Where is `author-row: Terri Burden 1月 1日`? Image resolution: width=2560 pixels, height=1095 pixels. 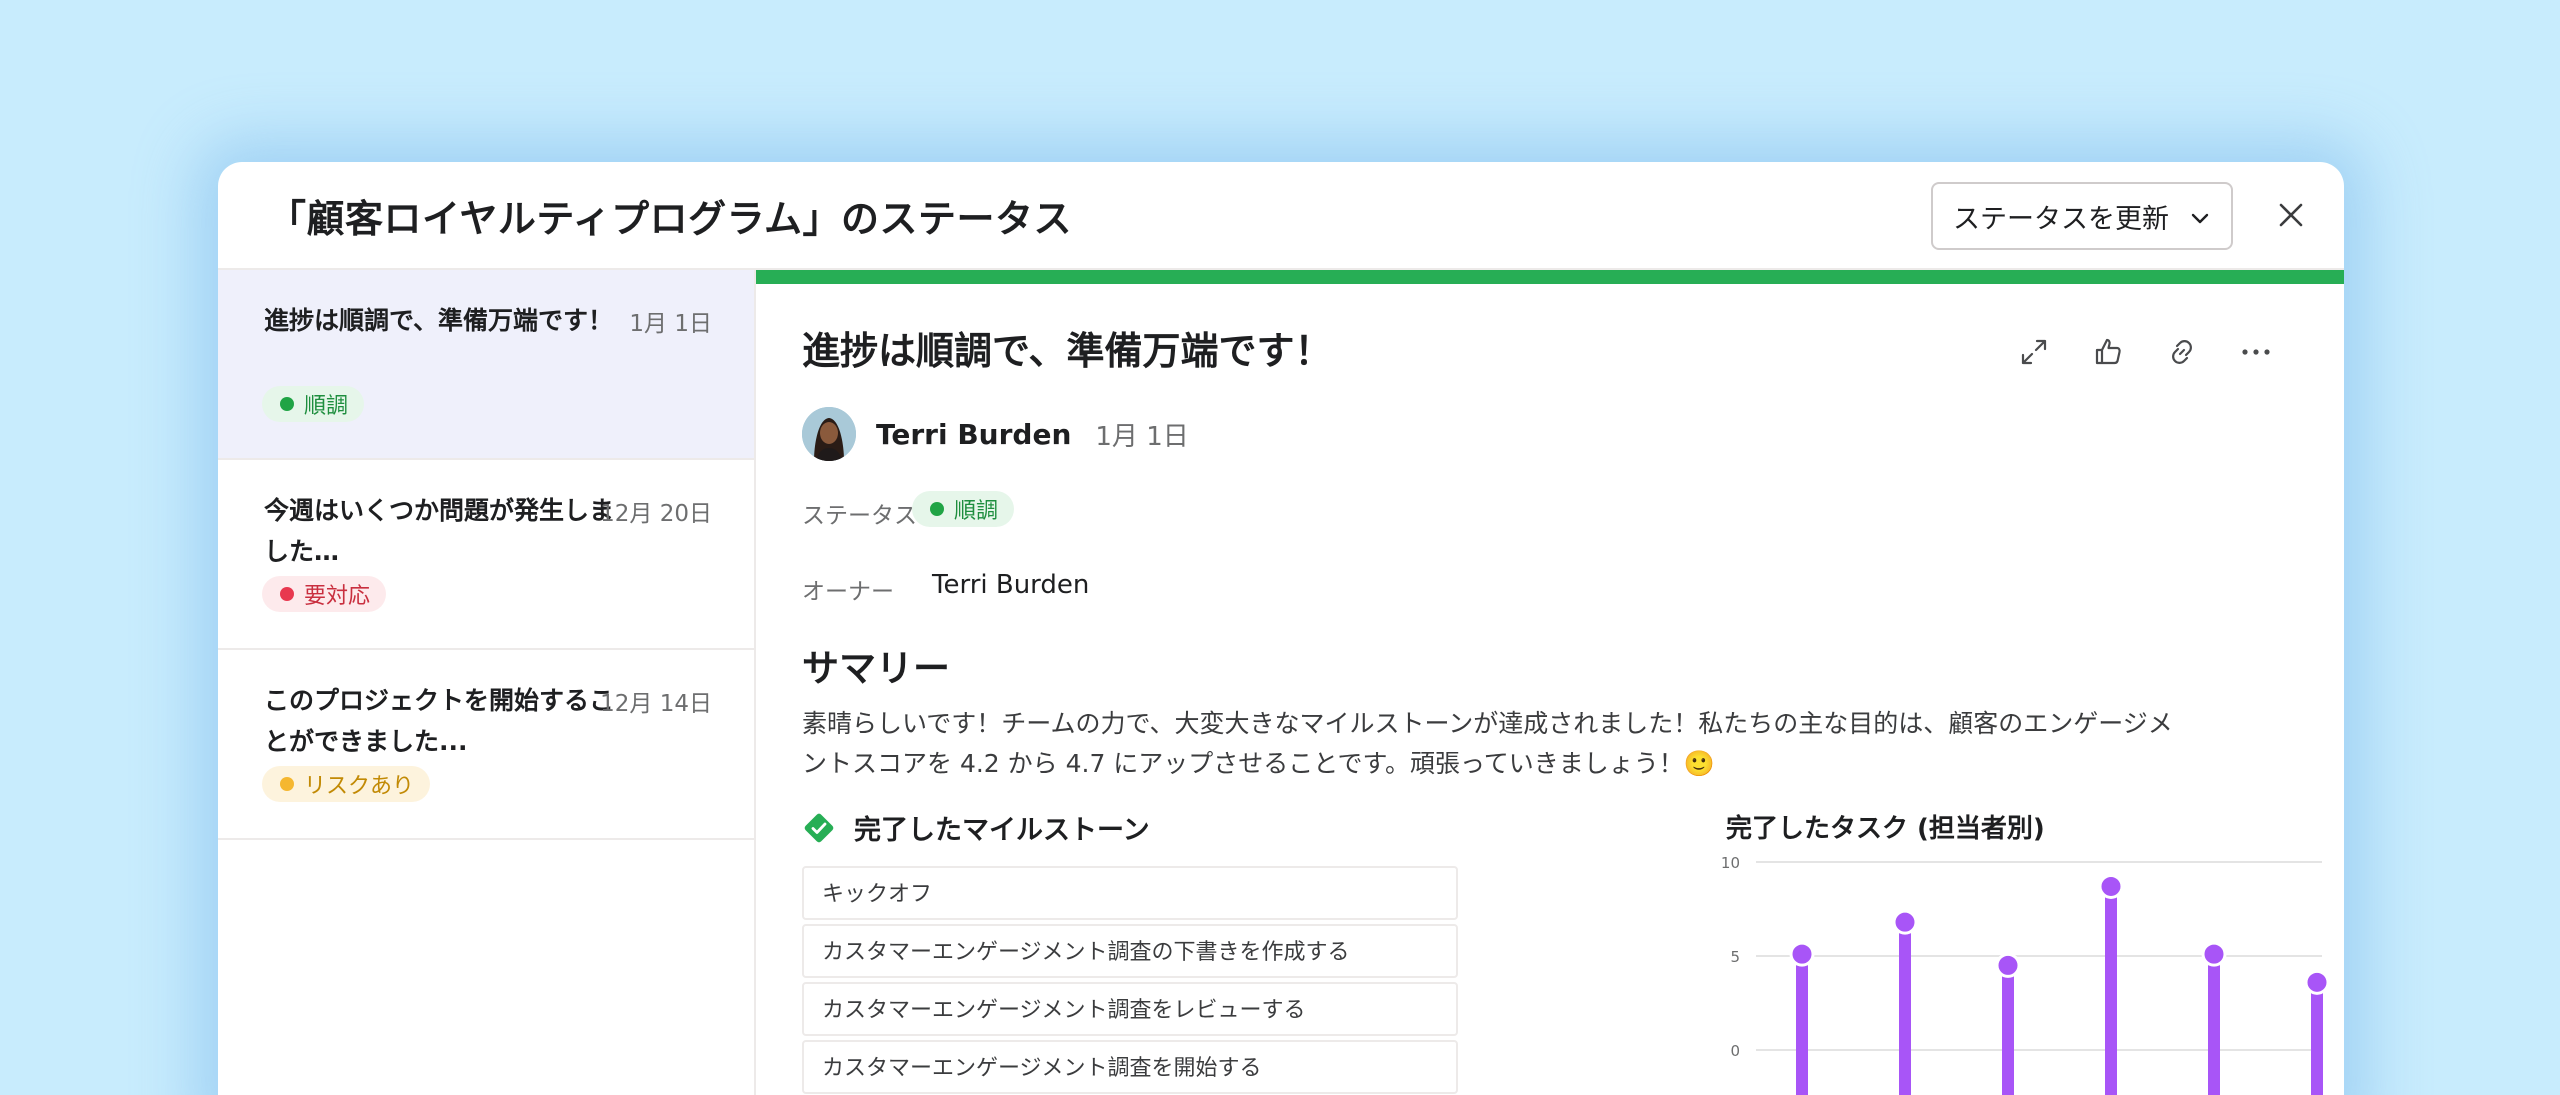
author-row: Terri Burden 1月 1日 is located at coordinates (995, 434).